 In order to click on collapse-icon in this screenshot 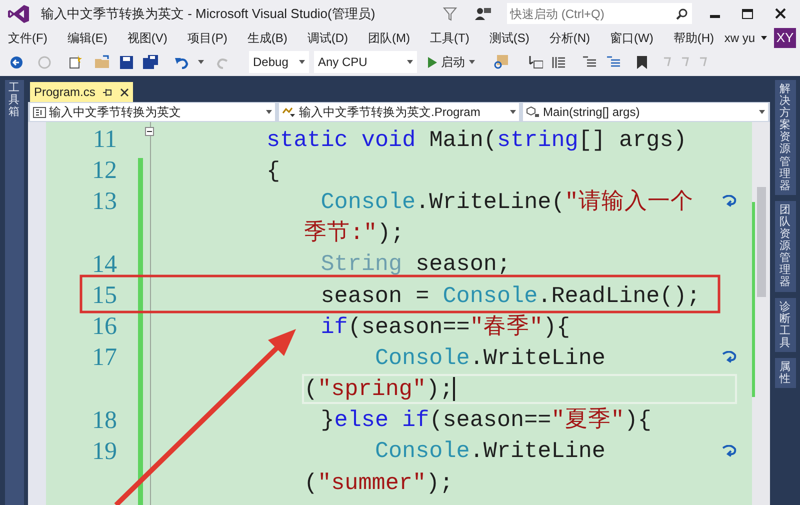, I will do `click(149, 131)`.